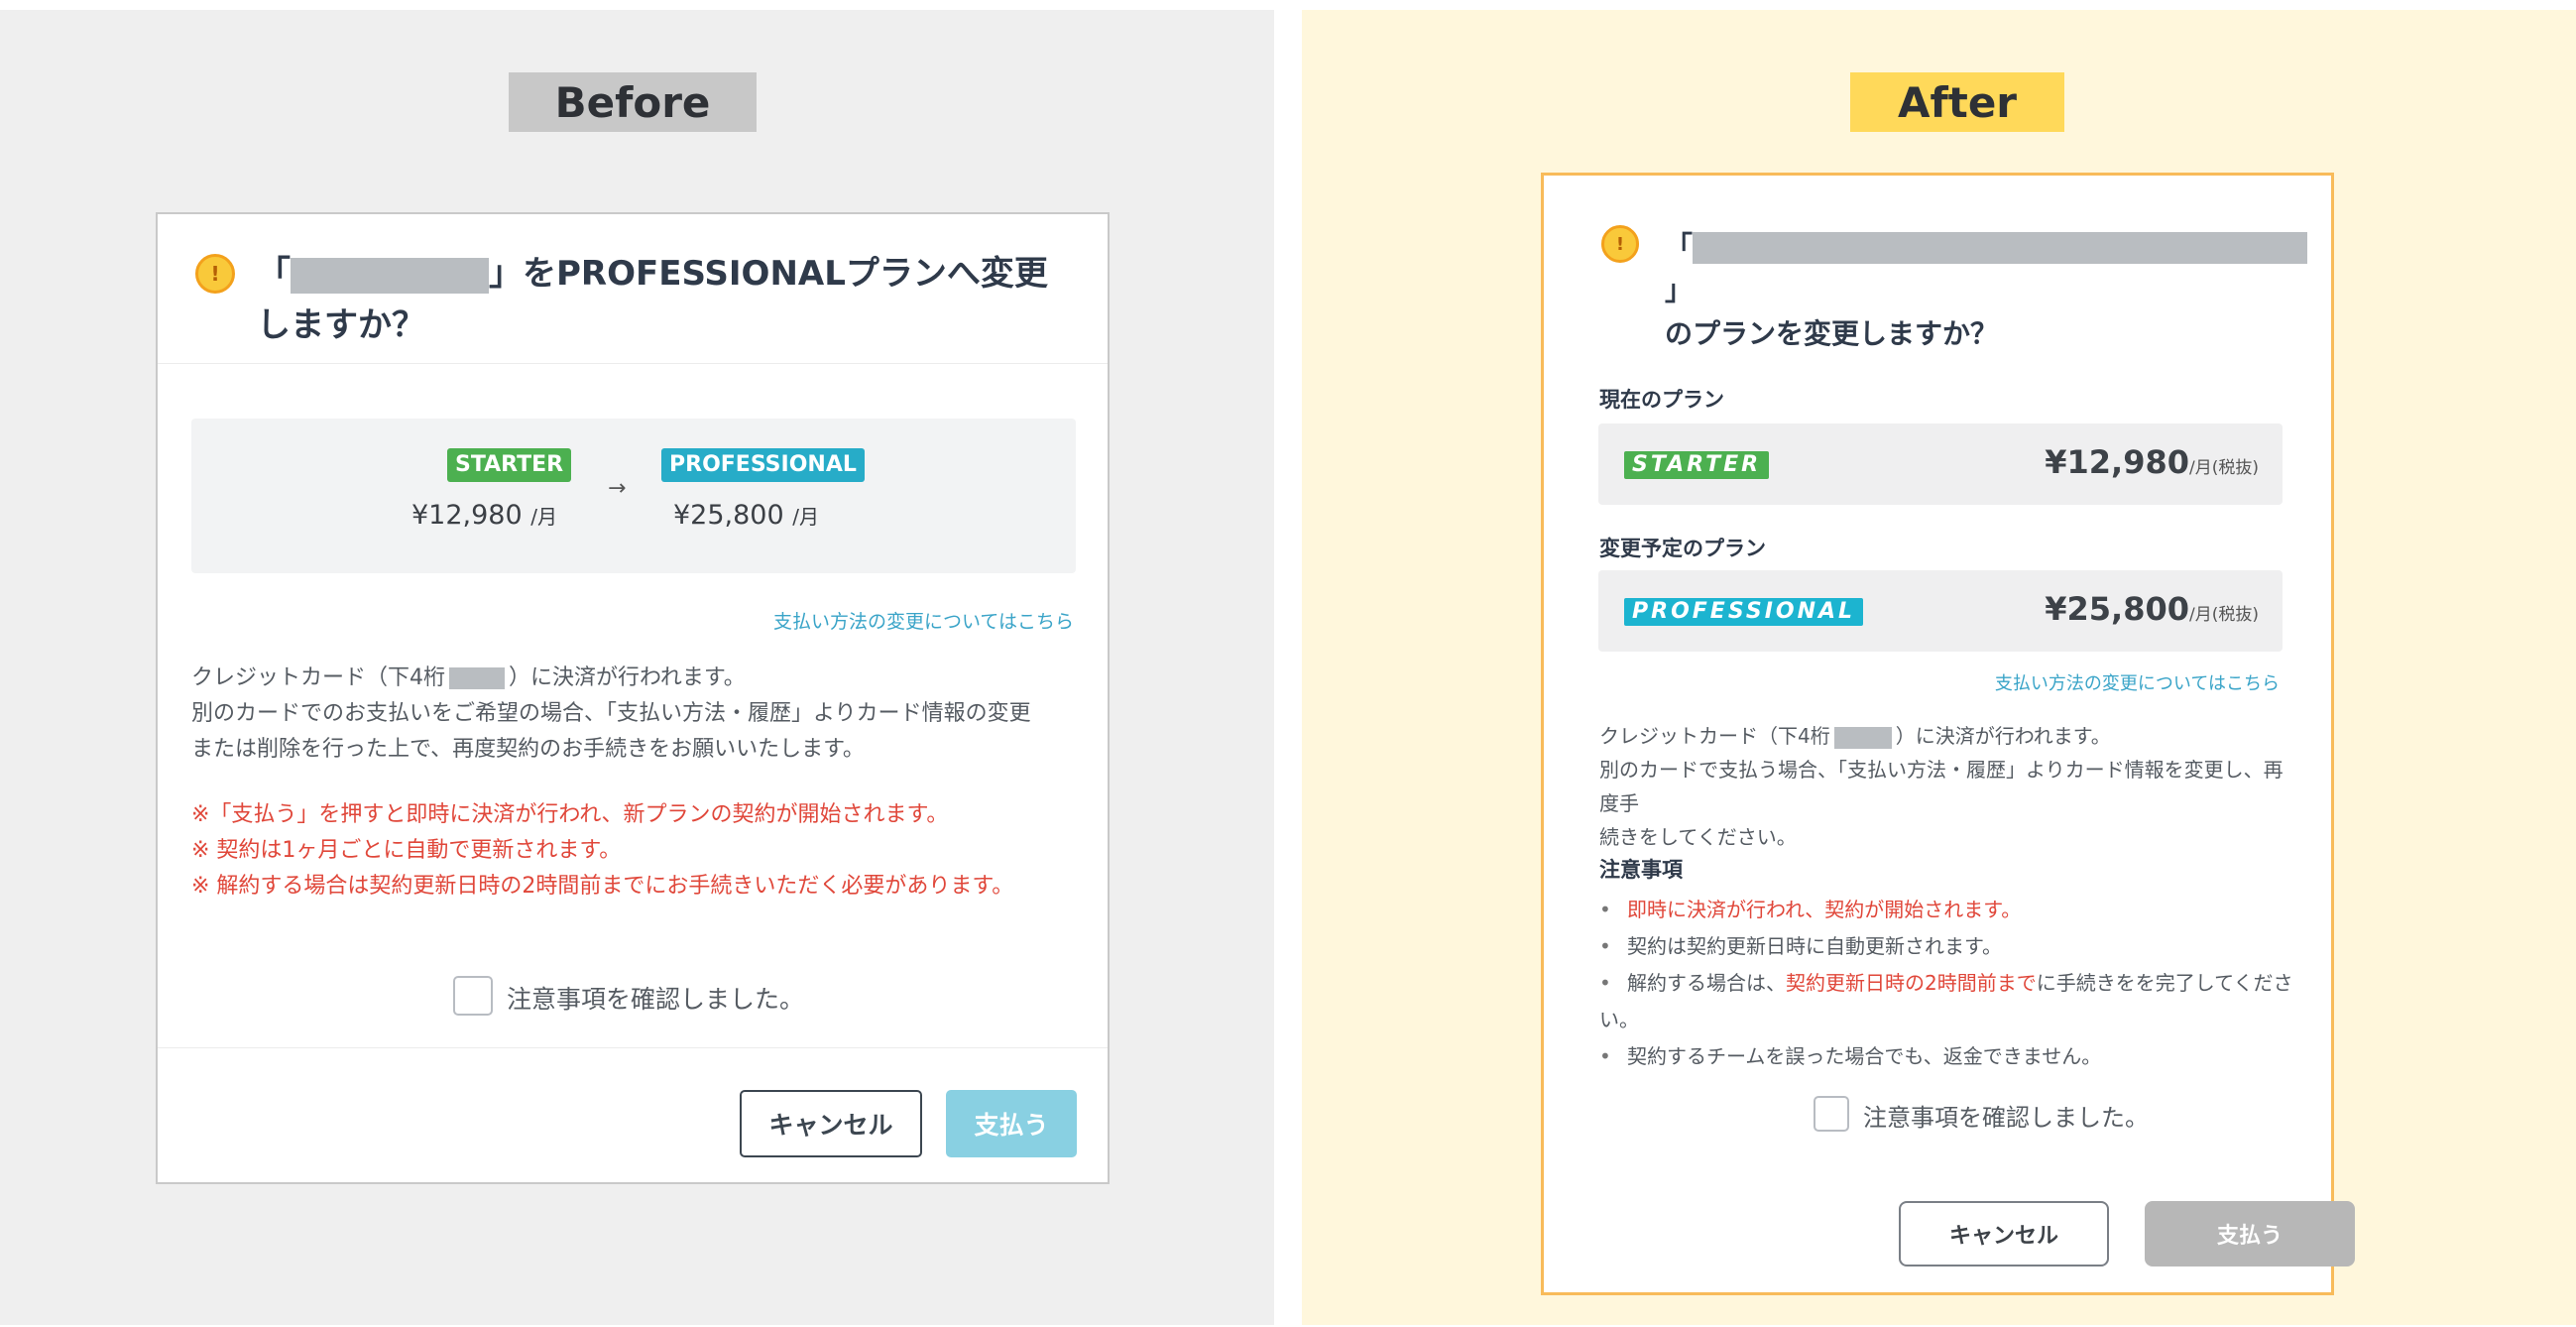 This screenshot has height=1327, width=2576. Describe the element at coordinates (663, 299) in the screenshot. I see `dialog-title: 「」をPROFESSIONALプランへ変更しますか？` at that location.